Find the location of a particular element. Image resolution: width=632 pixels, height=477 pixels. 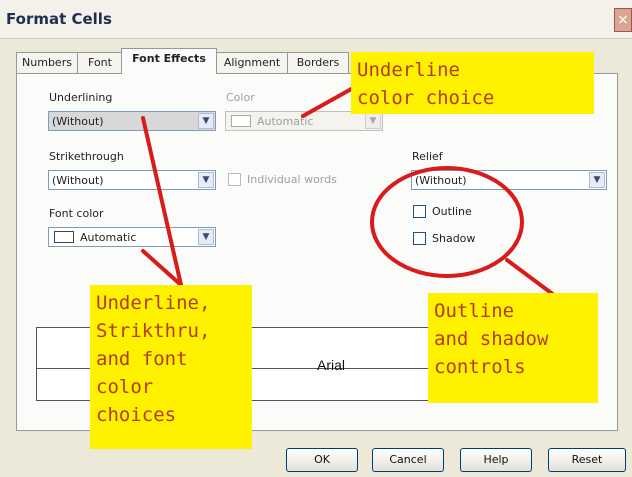

help-button: Help is located at coordinates (496, 460).